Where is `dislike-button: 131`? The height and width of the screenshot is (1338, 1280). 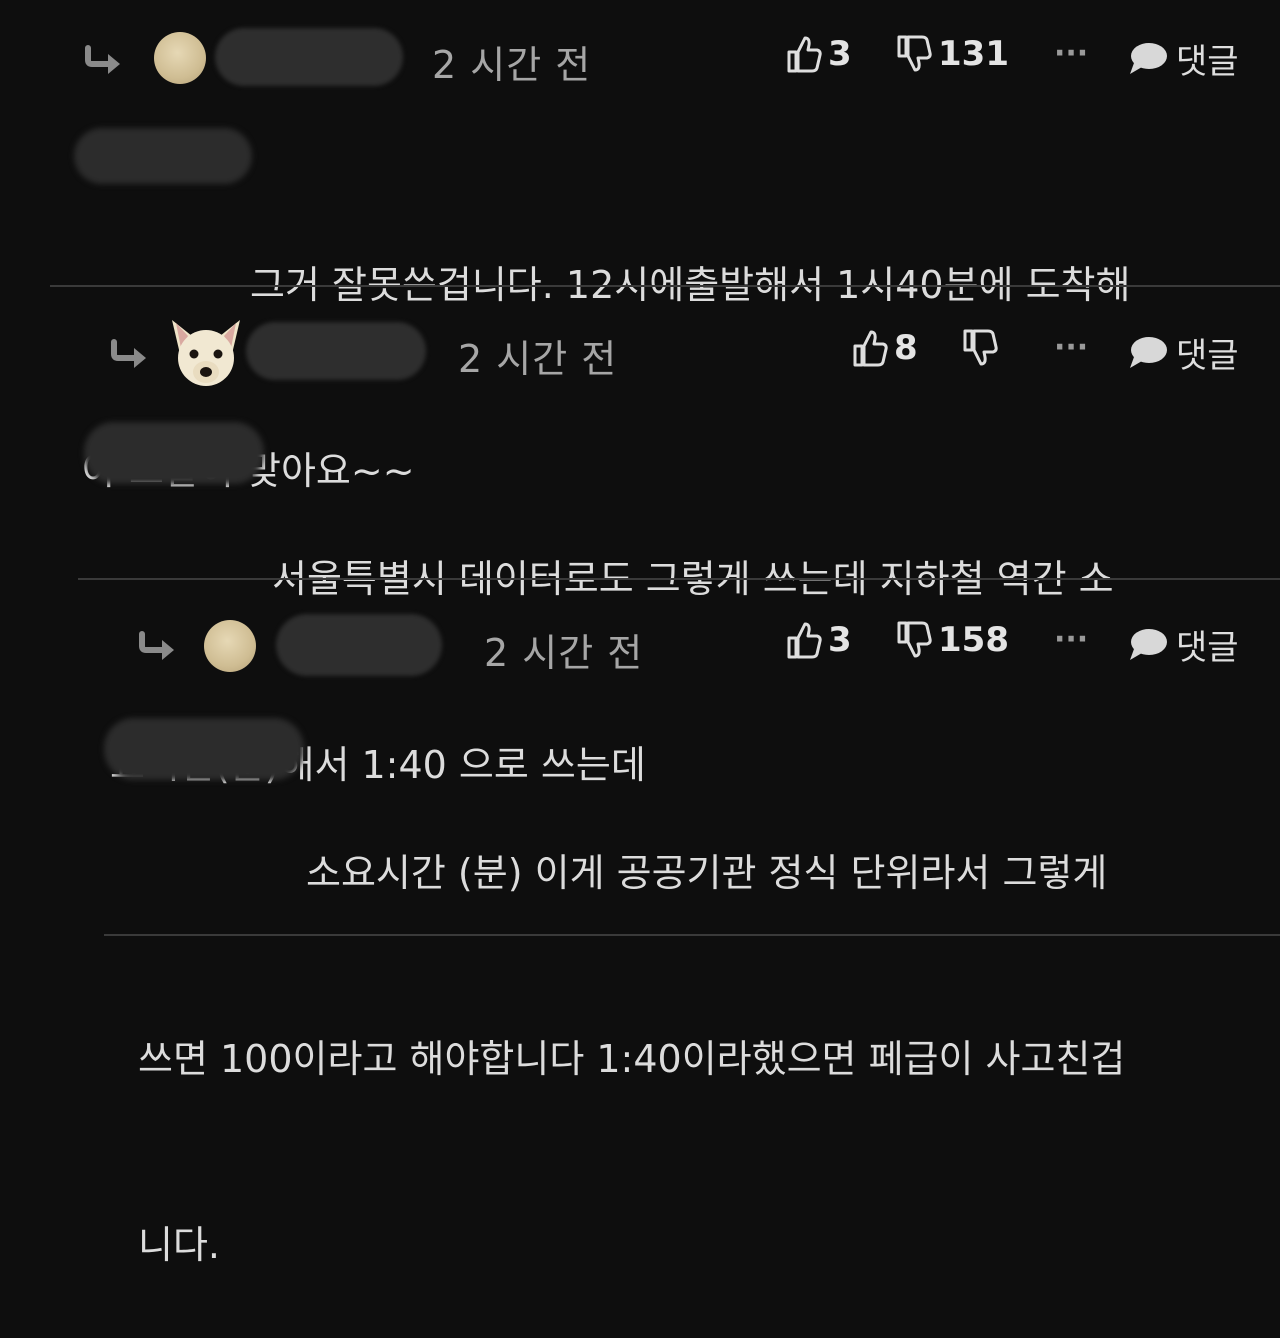
dislike-button: 131 is located at coordinates (952, 54).